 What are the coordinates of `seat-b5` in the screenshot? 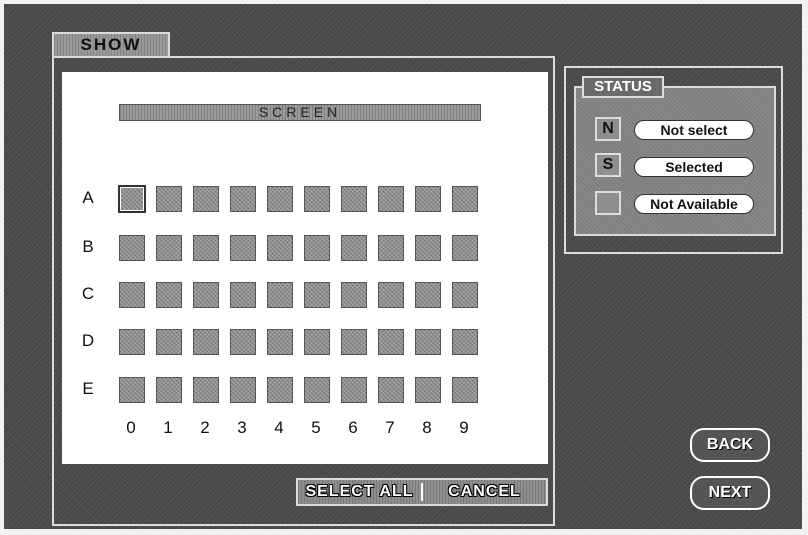 It's located at (317, 248).